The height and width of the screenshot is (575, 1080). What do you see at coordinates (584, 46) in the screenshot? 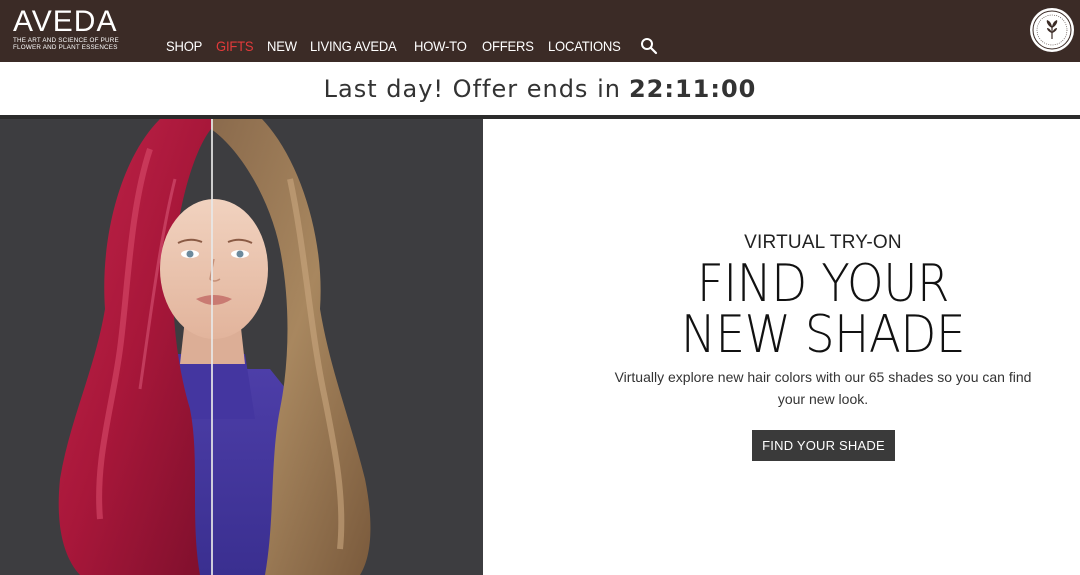
I see `nav-item-locations: LOCATIONS` at bounding box center [584, 46].